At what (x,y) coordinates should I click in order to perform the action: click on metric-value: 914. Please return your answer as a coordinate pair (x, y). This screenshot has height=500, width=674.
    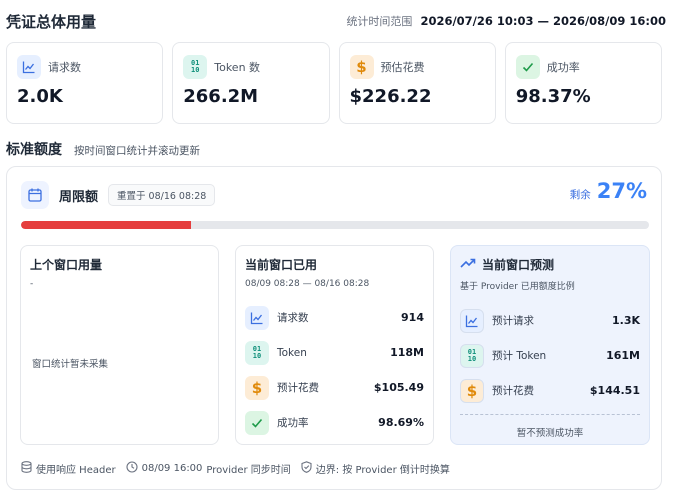
    Looking at the image, I should click on (412, 317).